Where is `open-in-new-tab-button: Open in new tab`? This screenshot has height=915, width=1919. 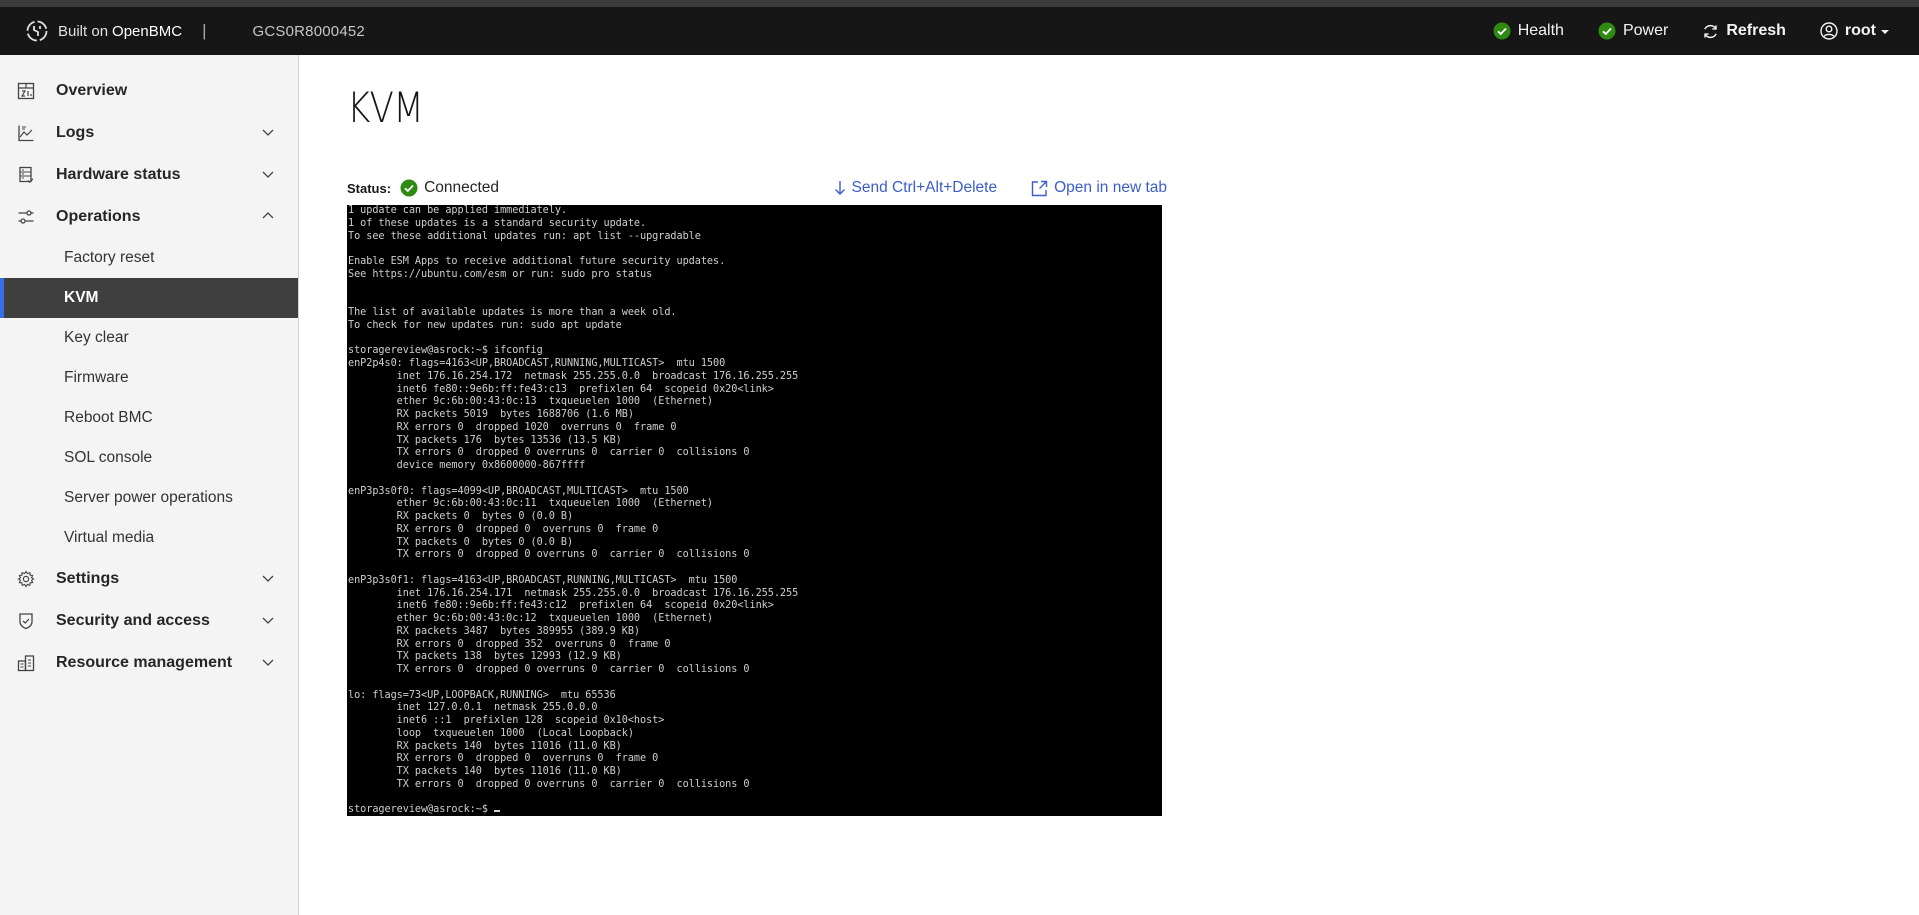
open-in-new-tab-button: Open in new tab is located at coordinates (1099, 188).